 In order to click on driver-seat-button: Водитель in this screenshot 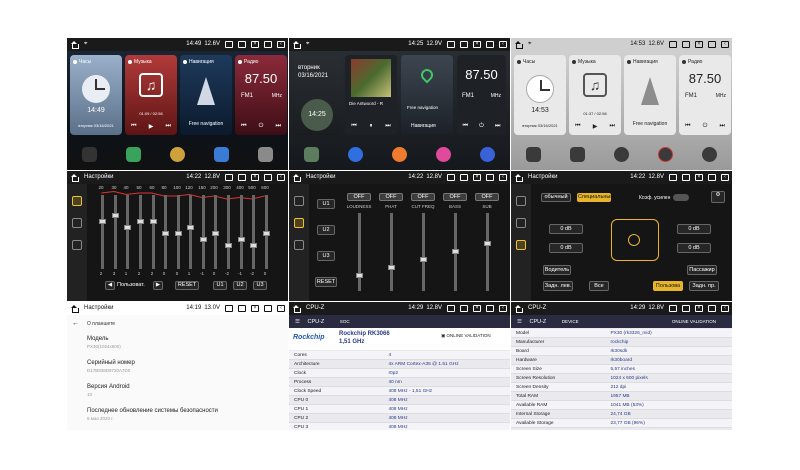, I will do `click(557, 270)`.